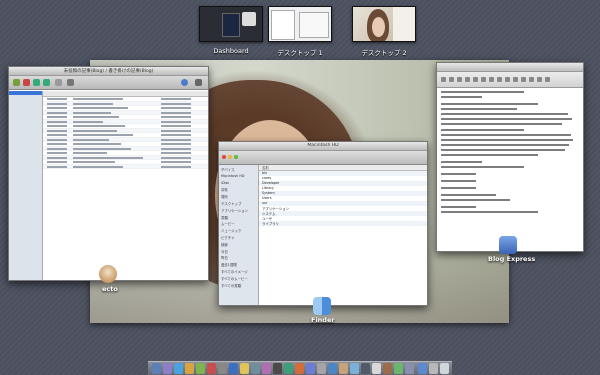 The height and width of the screenshot is (375, 600). I want to click on window-title: 未投稿の記事(Blog) / 書き掛けの記事(Blog), so click(108, 71).